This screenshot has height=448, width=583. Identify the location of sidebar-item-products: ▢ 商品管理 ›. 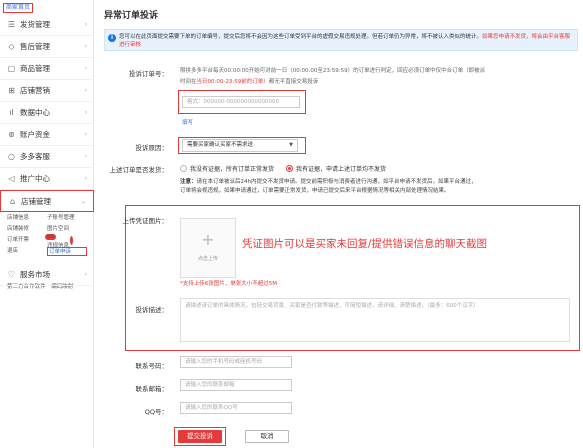
(47, 69).